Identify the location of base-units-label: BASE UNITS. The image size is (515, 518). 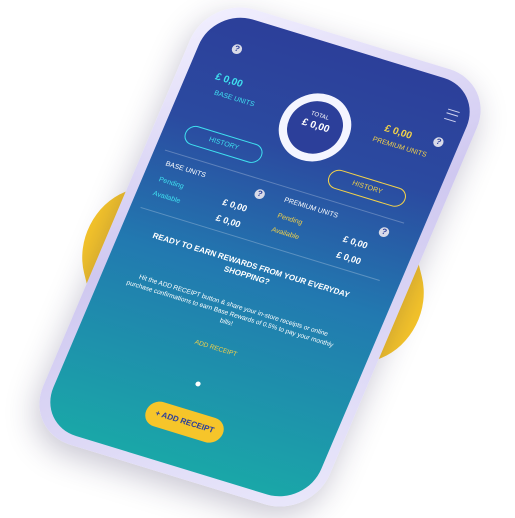
(234, 99).